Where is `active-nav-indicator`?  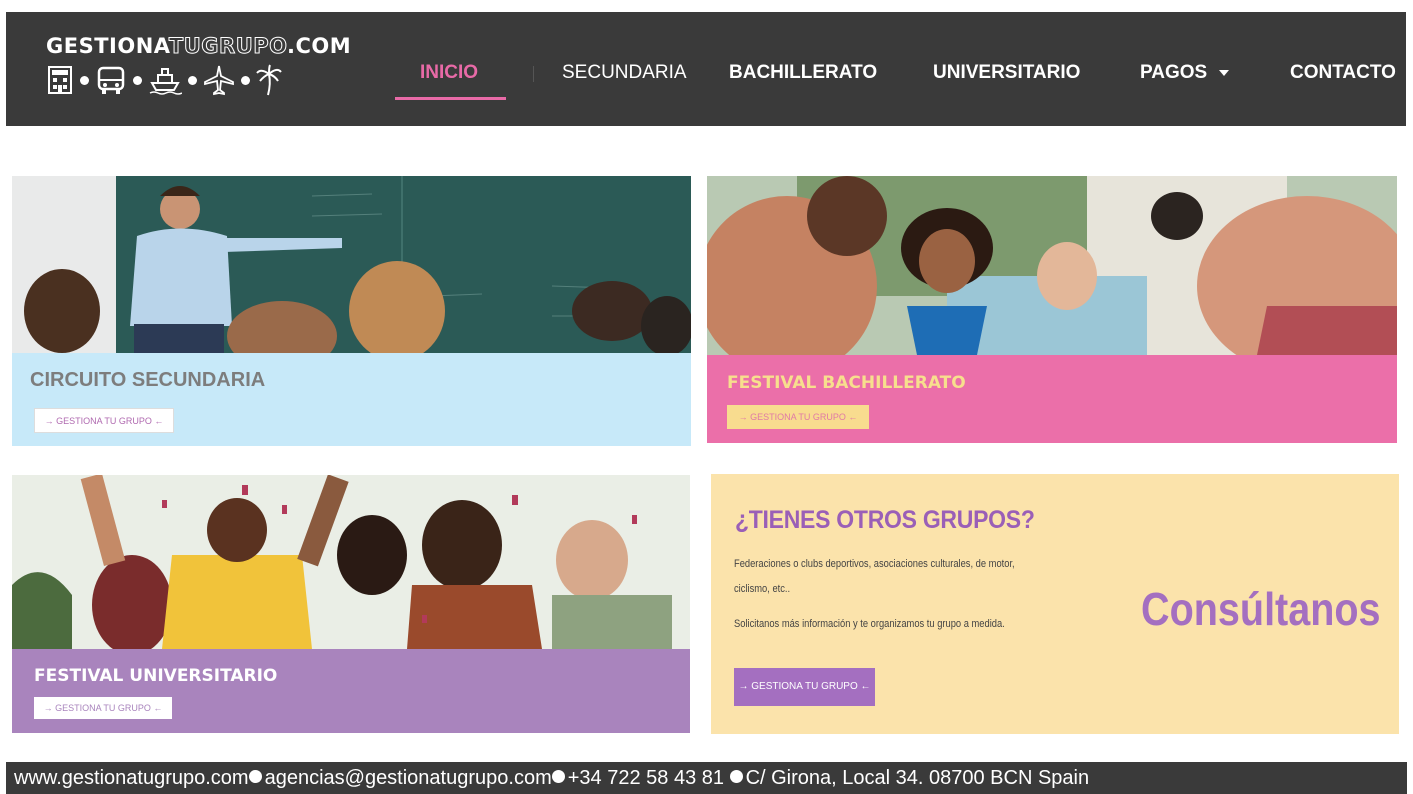
active-nav-indicator is located at coordinates (450, 98).